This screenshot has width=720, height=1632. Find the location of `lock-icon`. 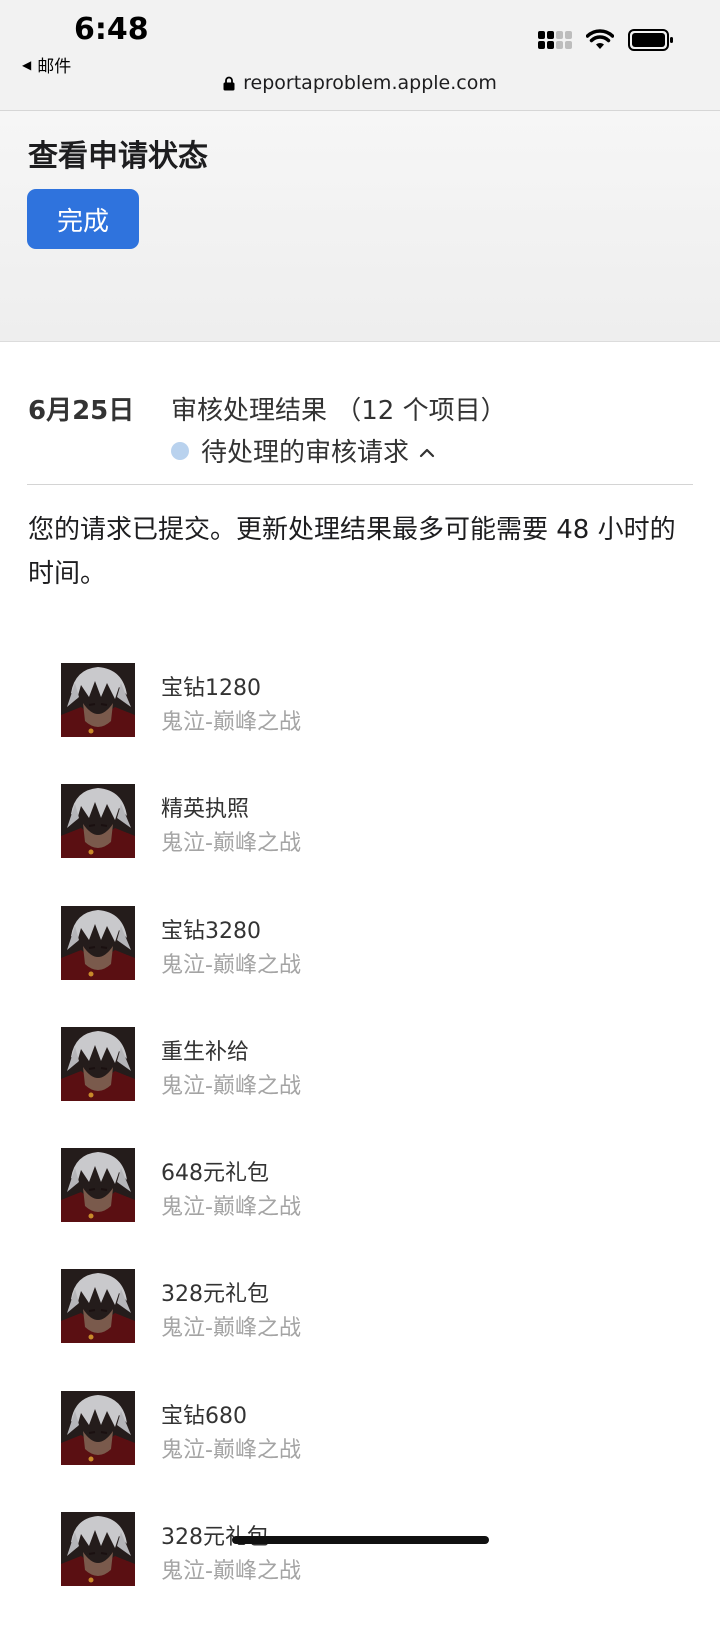

lock-icon is located at coordinates (229, 85).